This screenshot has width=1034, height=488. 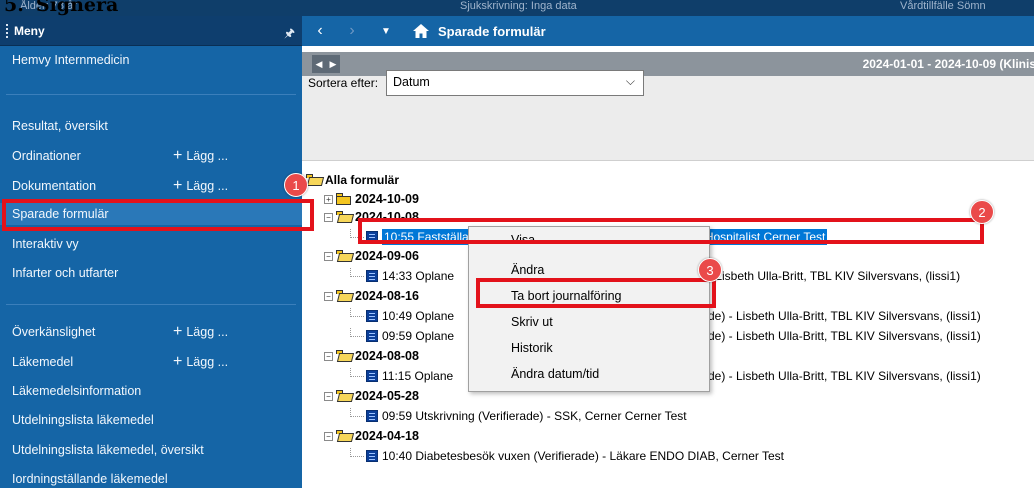 I want to click on date-node: − 2024-08-16, so click(x=371, y=296).